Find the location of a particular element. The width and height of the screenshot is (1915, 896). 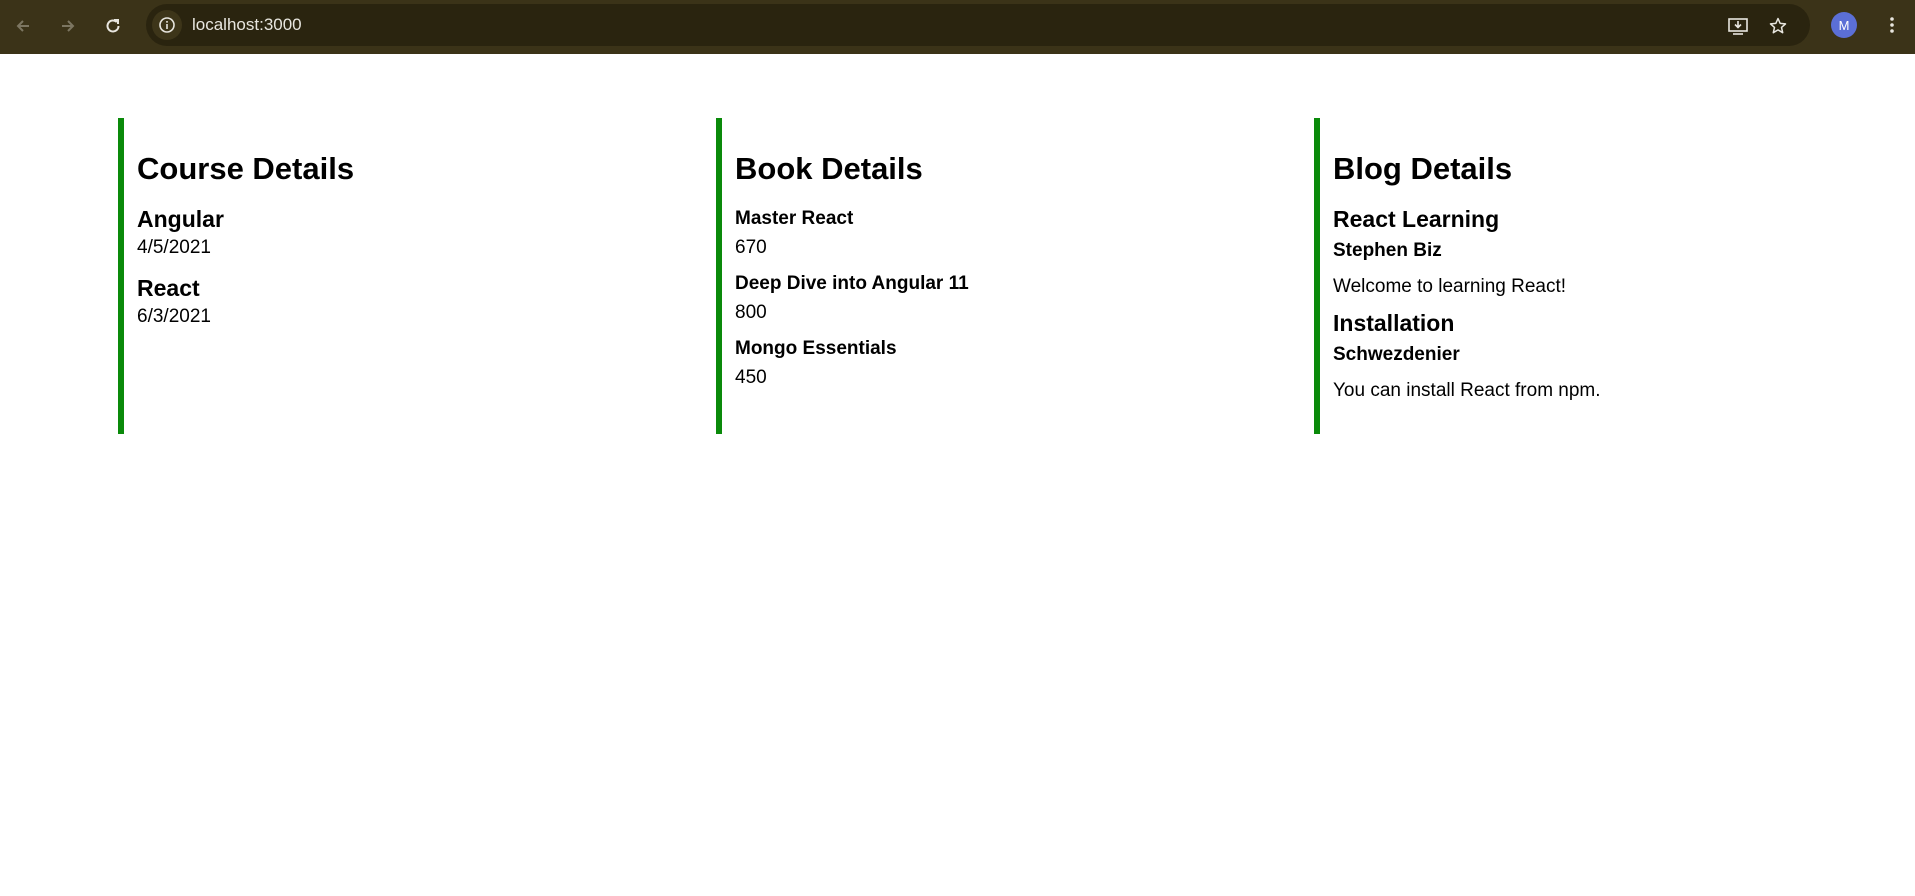

reload-button is located at coordinates (113, 26).